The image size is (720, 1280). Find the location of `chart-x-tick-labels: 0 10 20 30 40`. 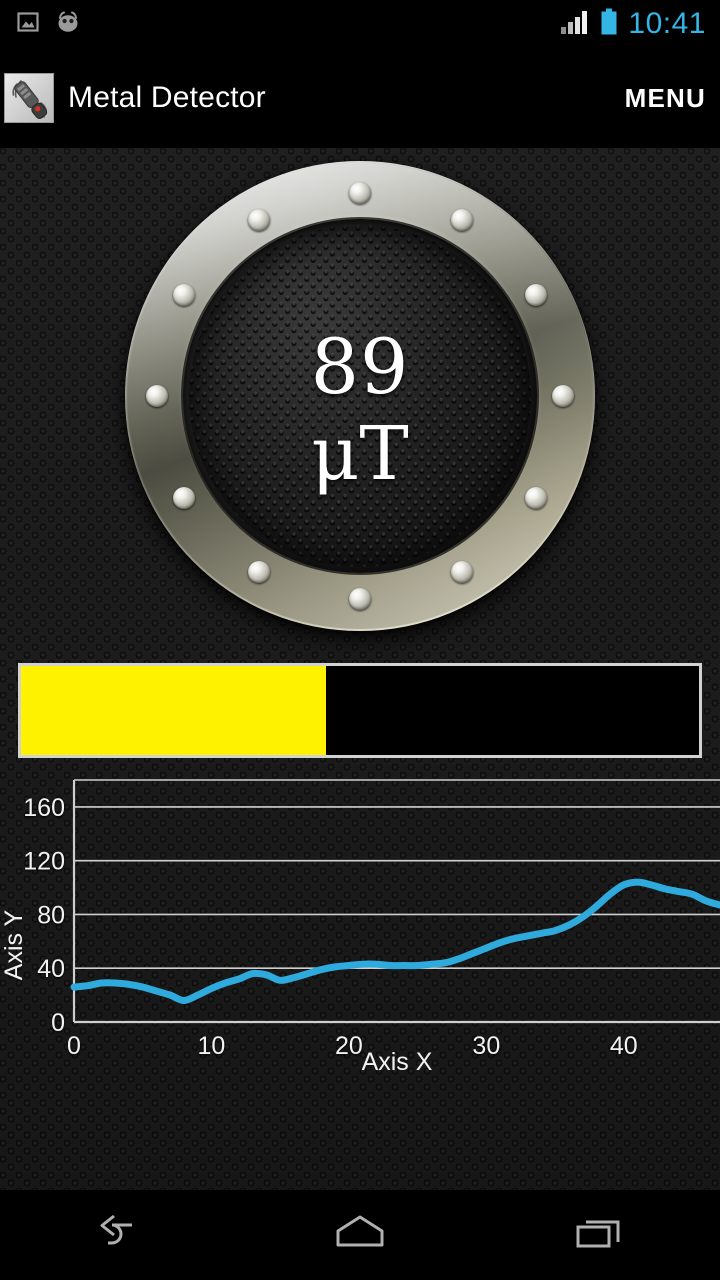

chart-x-tick-labels: 0 10 20 30 40 is located at coordinates (352, 1046).